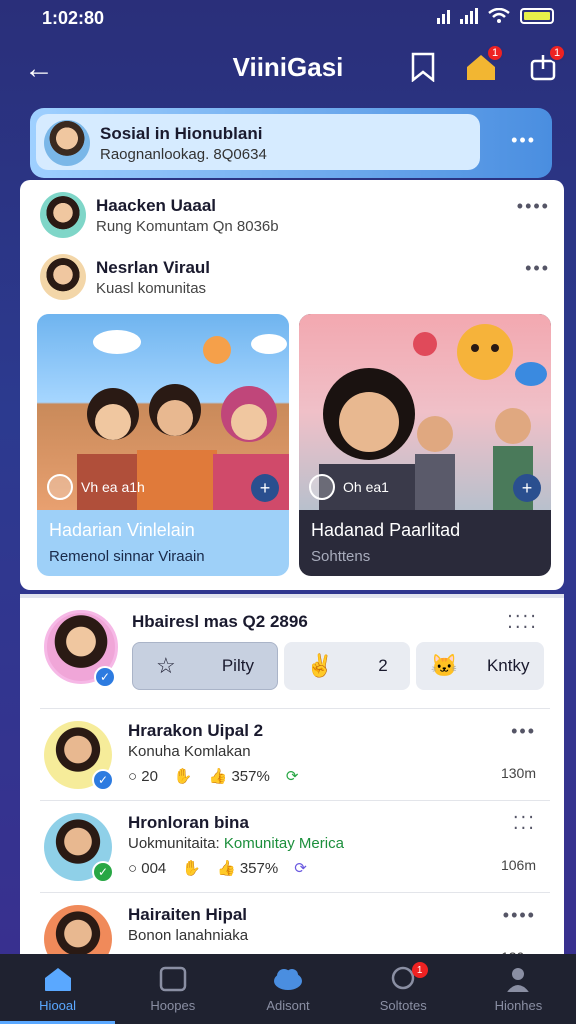 The image size is (576, 1024). Describe the element at coordinates (518, 865) in the screenshot. I see `post-time: 106m` at that location.